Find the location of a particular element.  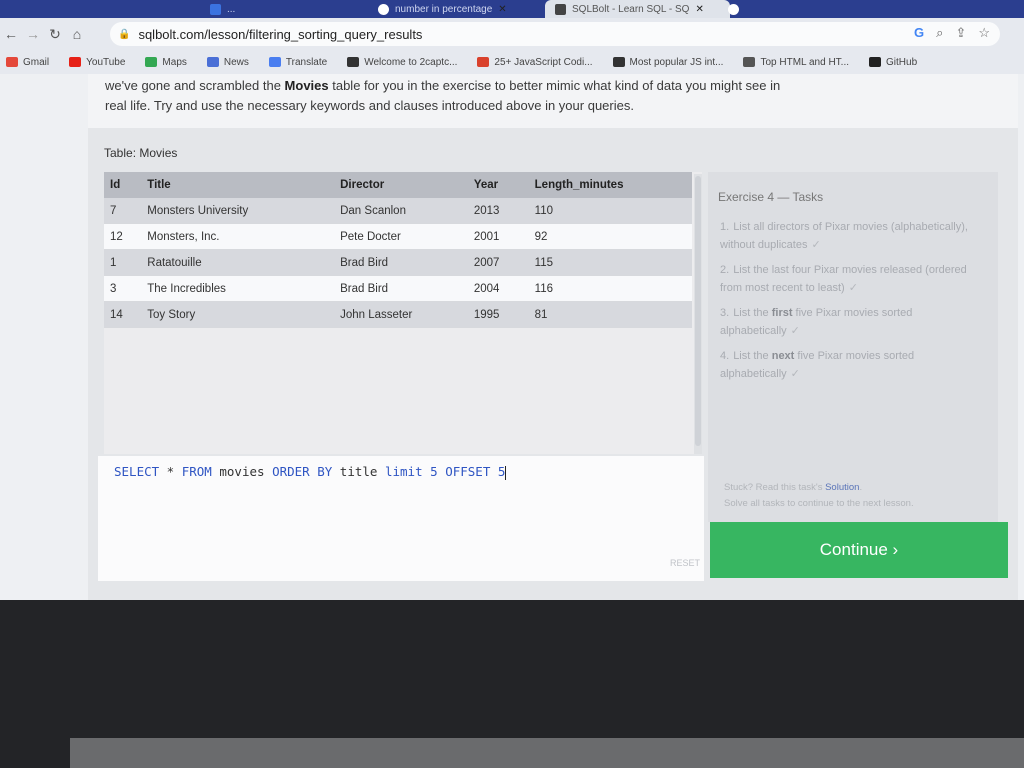

stuck-end: . is located at coordinates (861, 487).